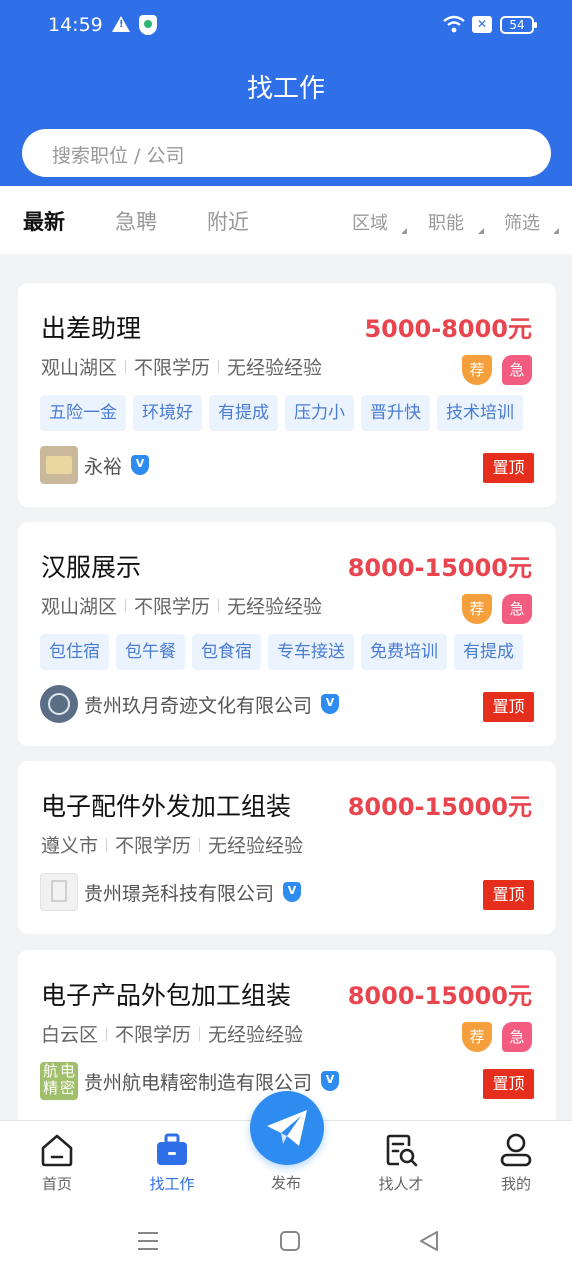 This screenshot has height=1280, width=572. Describe the element at coordinates (172, 1149) in the screenshot. I see `briefcase-icon` at that location.